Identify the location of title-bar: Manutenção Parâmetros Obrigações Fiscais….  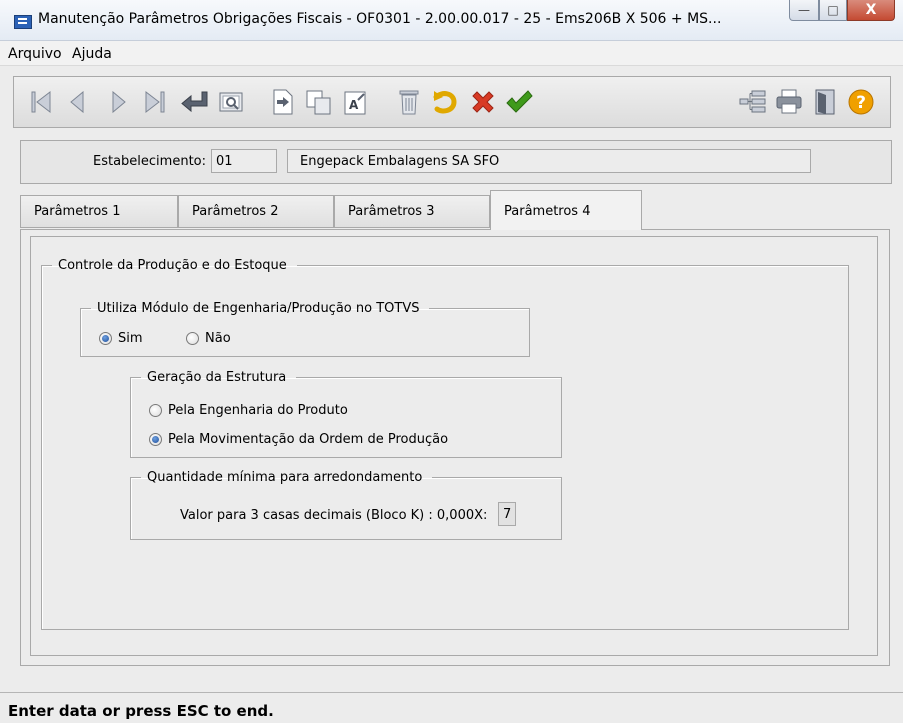
(451, 20).